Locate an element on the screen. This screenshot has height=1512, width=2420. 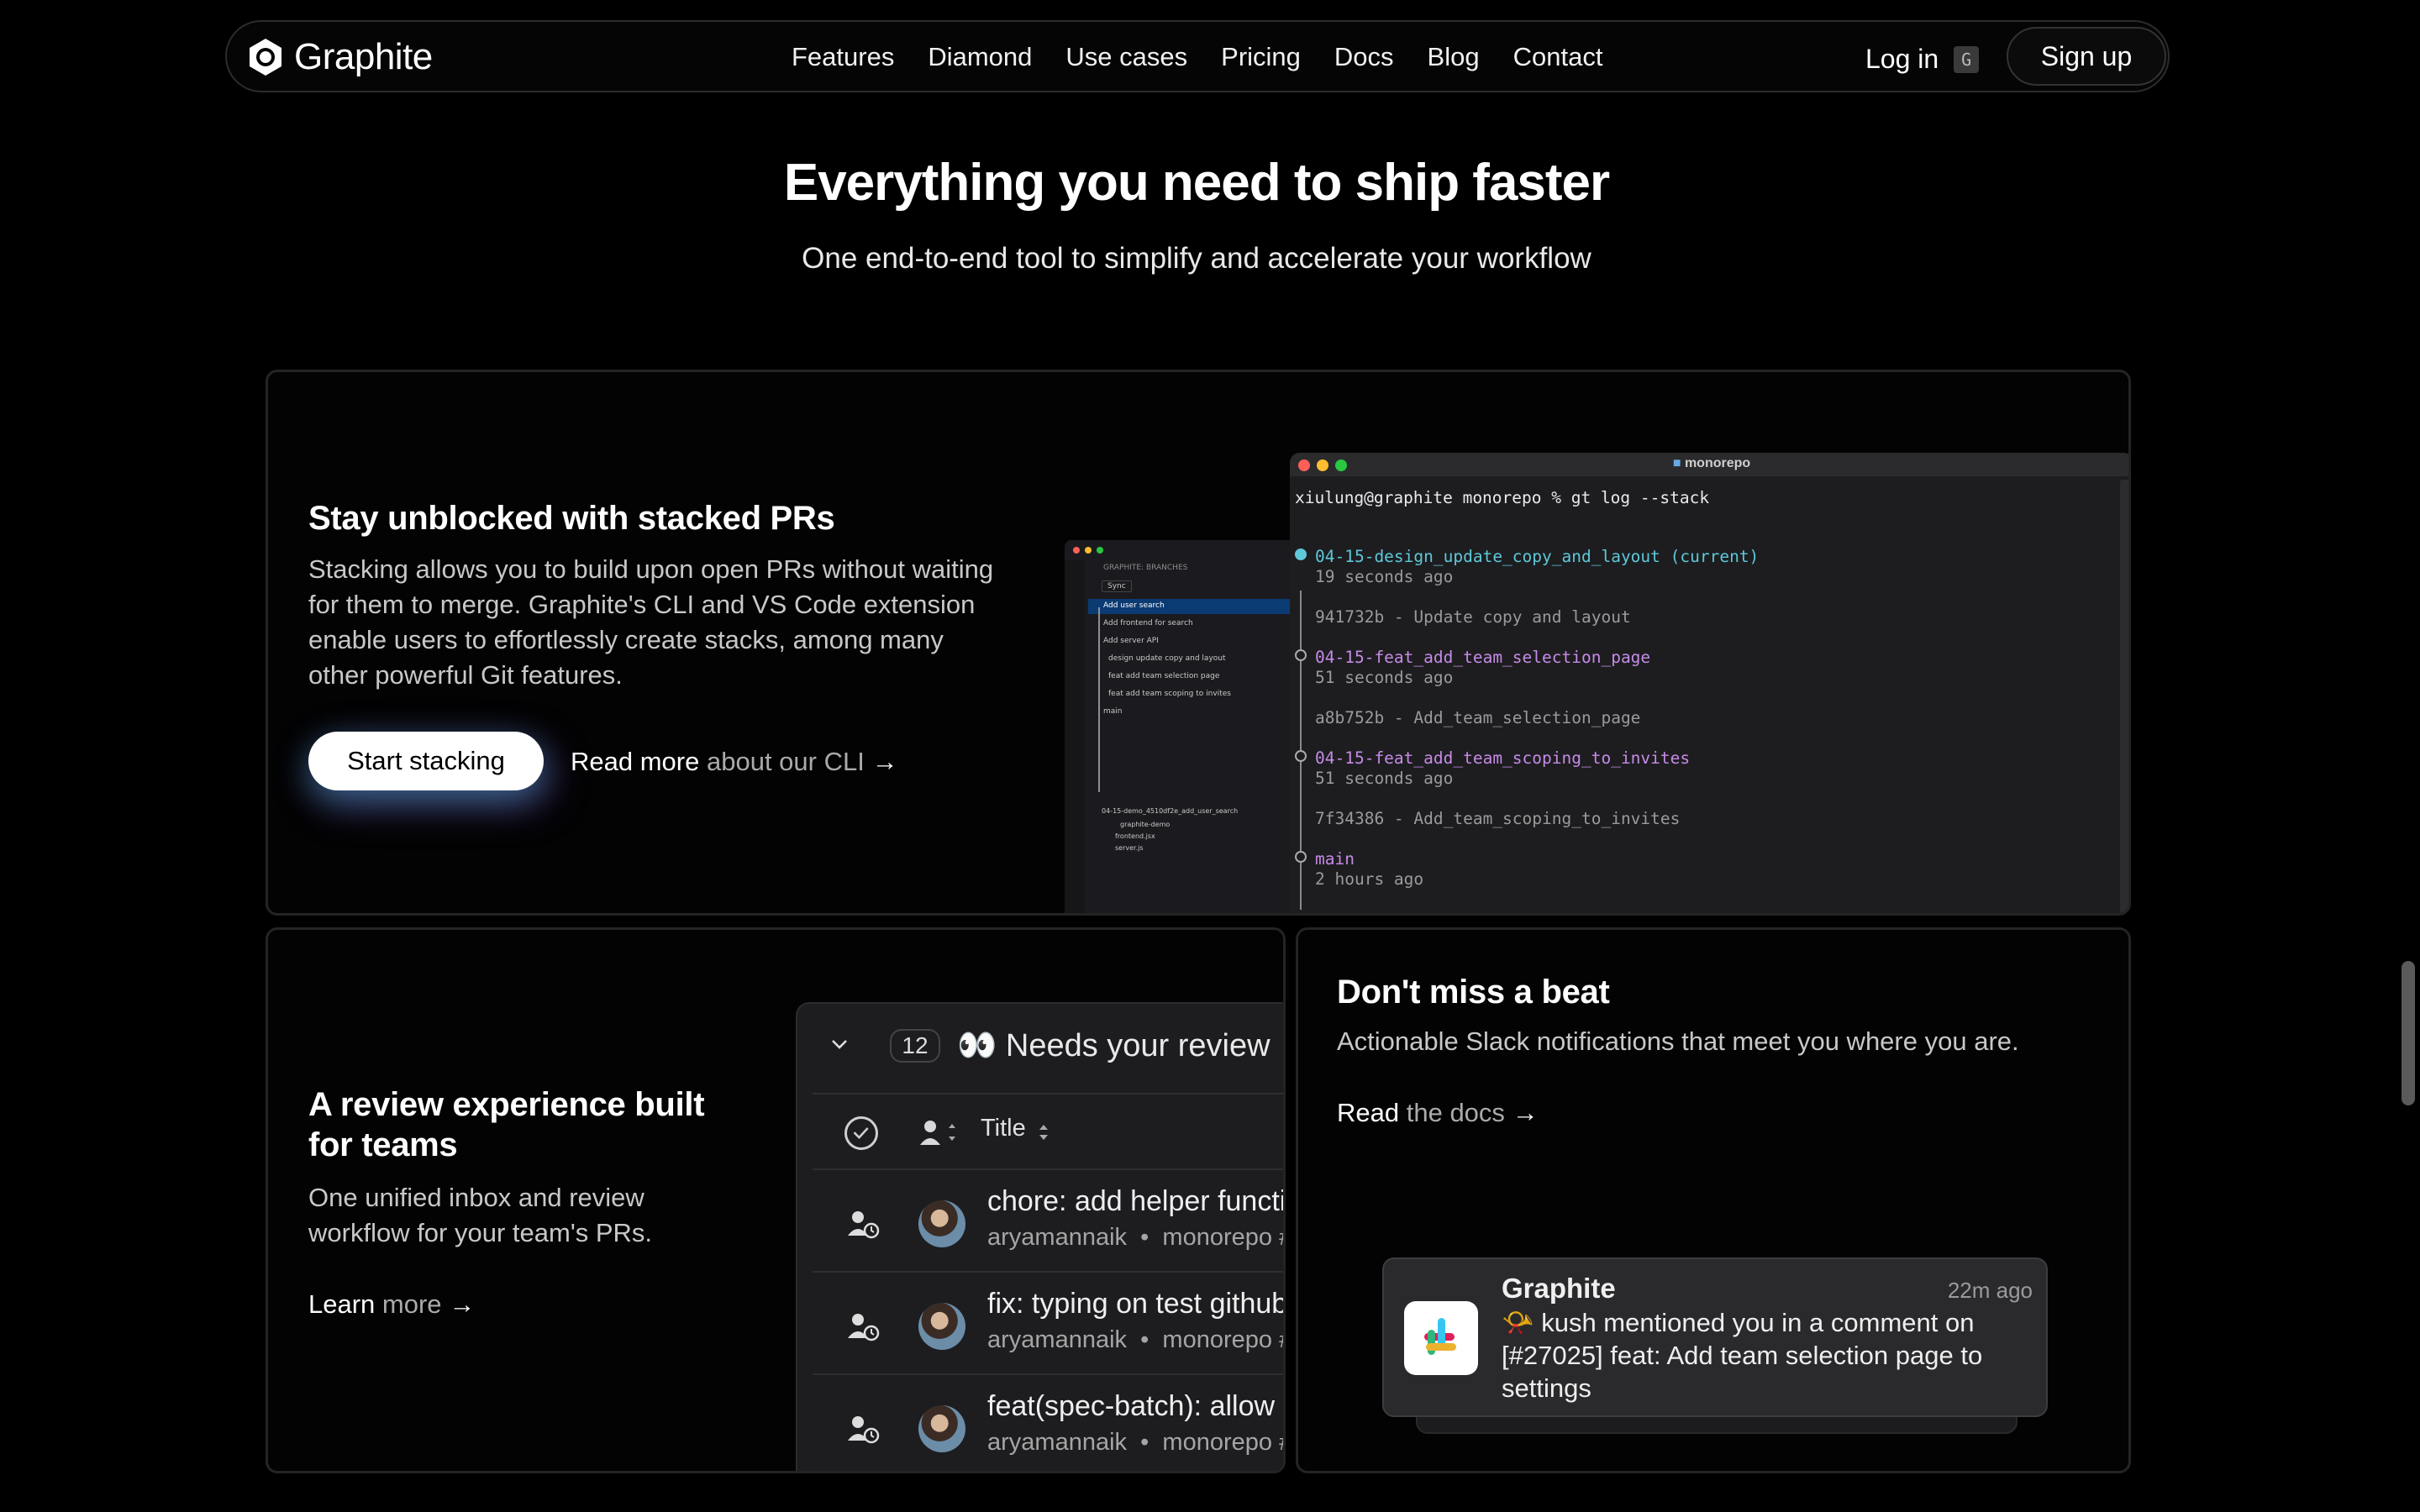
vscode-branch-item: Add frontend for search is located at coordinates (1148, 623).